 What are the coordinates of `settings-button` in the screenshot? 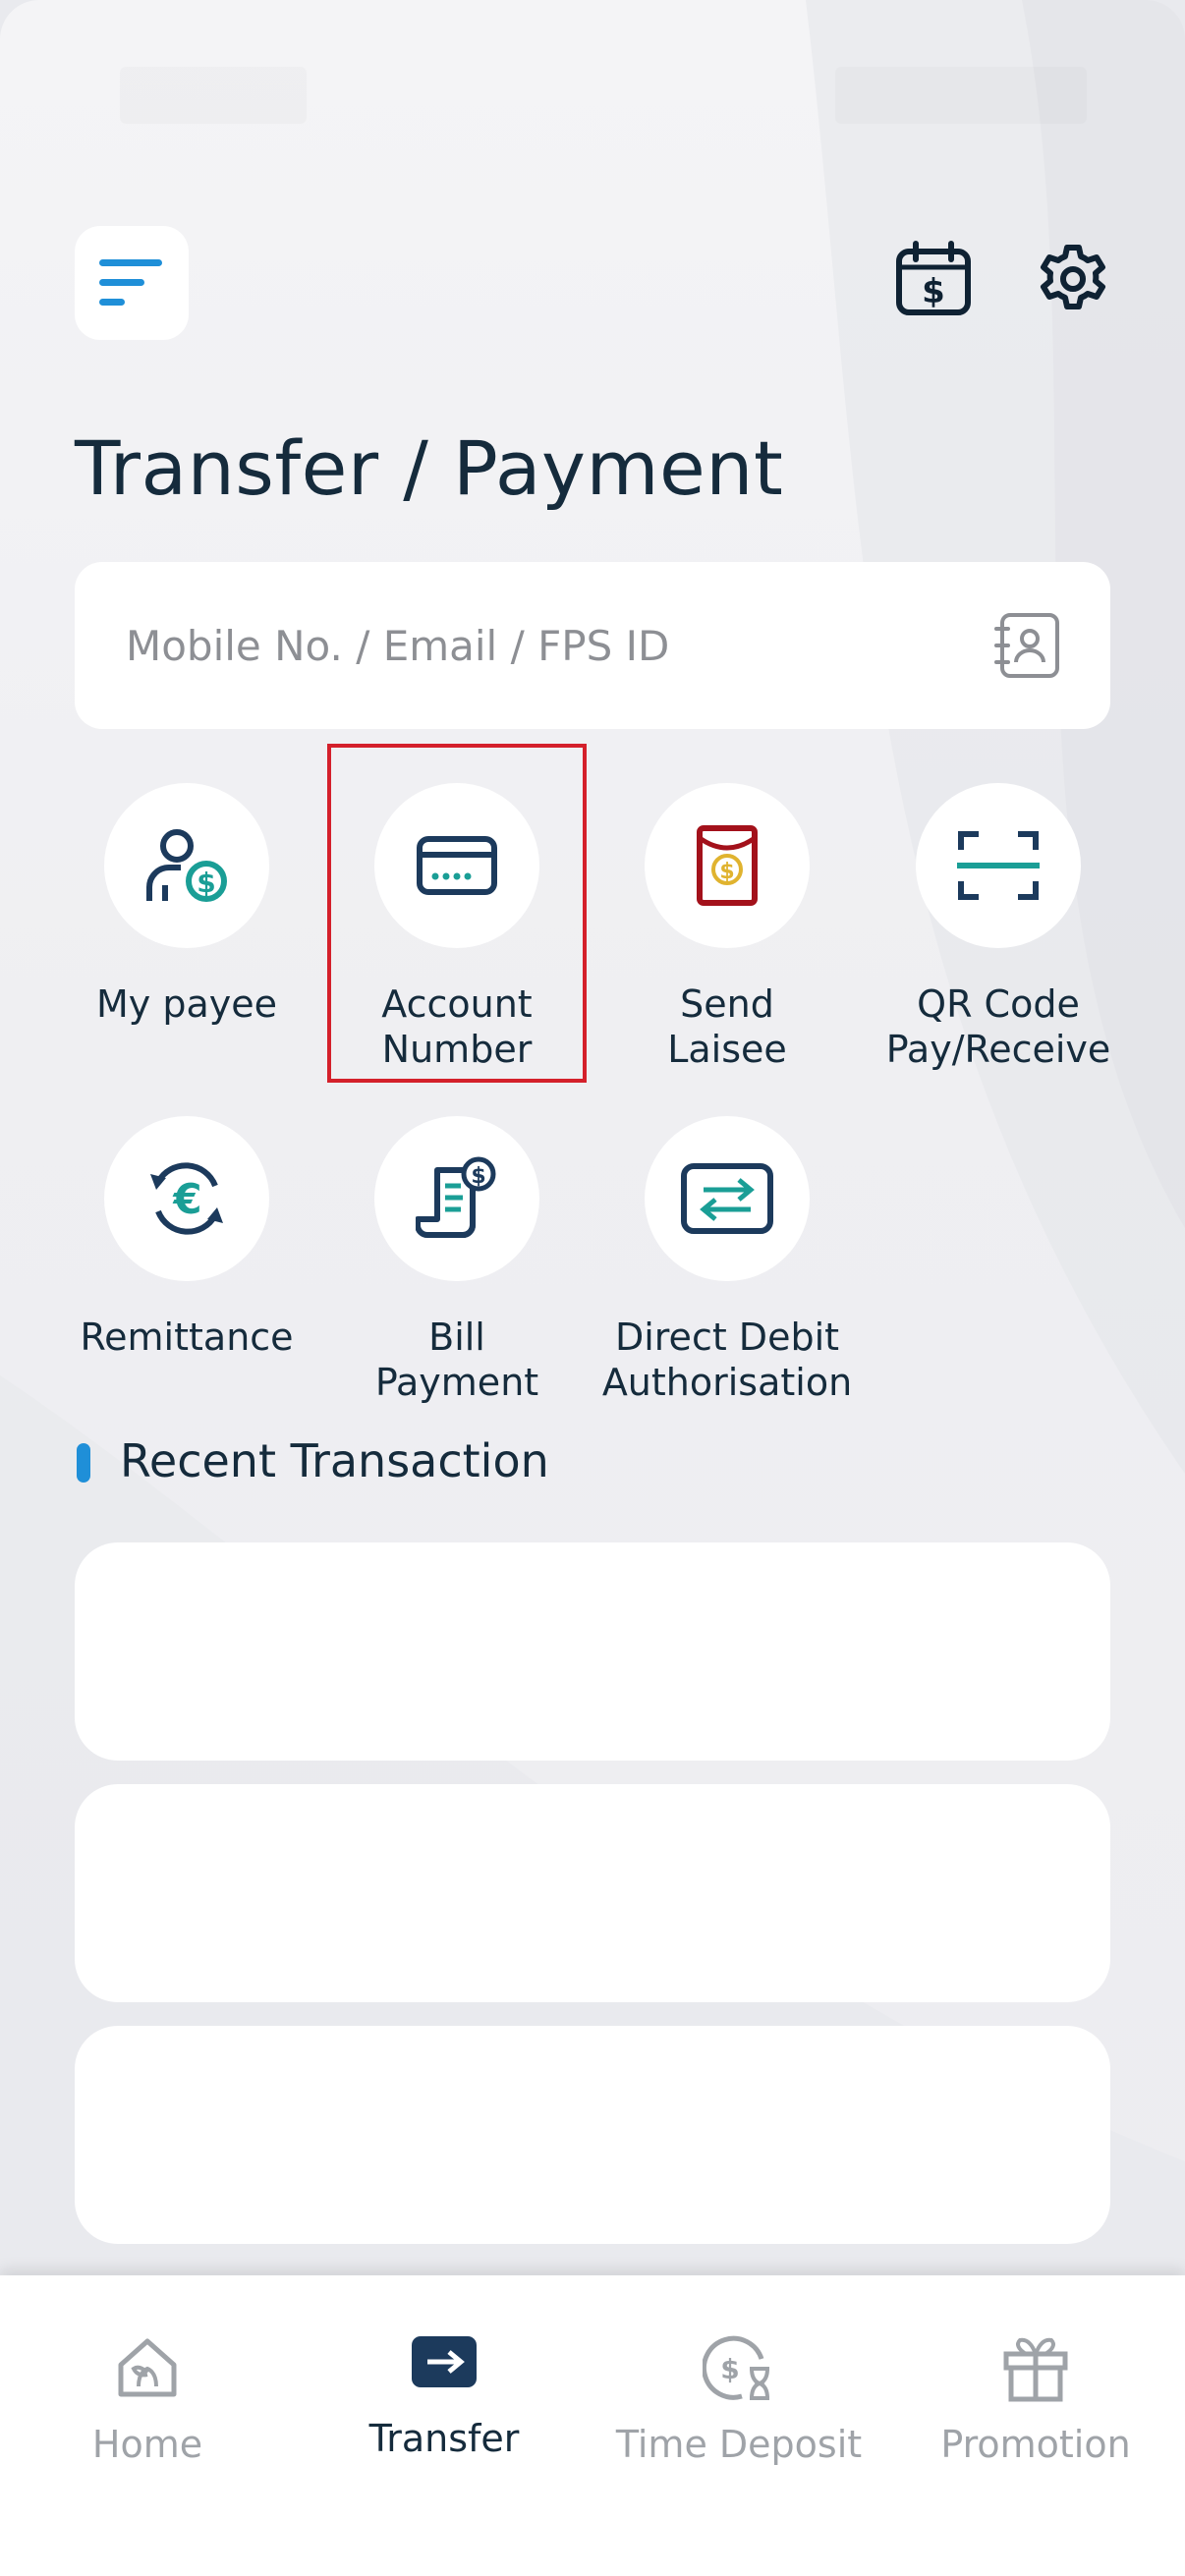 It's located at (1073, 279).